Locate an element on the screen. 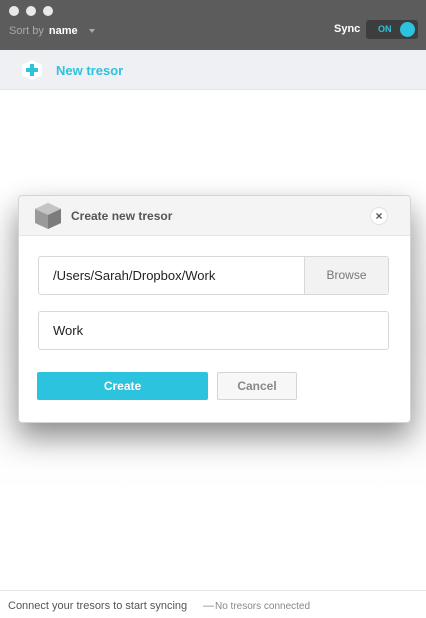 The height and width of the screenshot is (618, 426). toggle-knob is located at coordinates (407, 29).